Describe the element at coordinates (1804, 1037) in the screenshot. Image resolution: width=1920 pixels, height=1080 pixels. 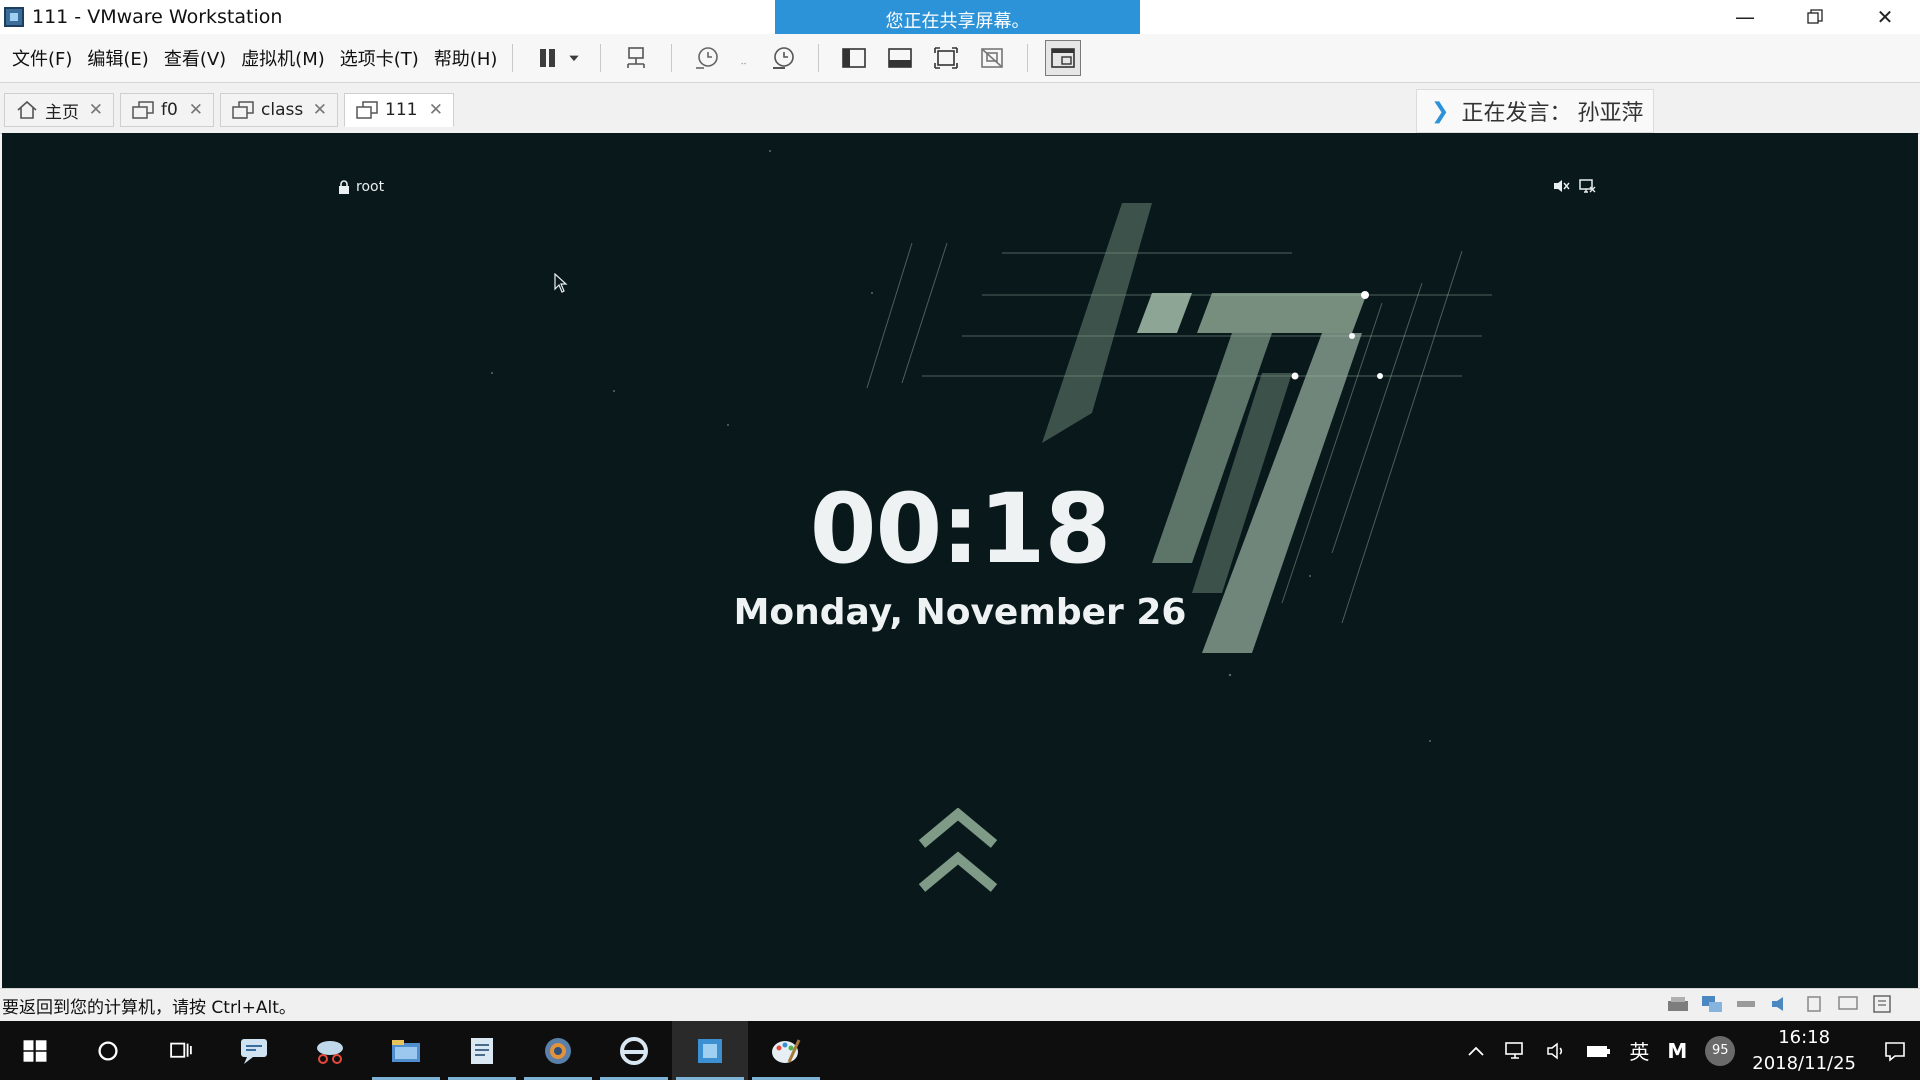
I see `clock-time: 16:18` at that location.